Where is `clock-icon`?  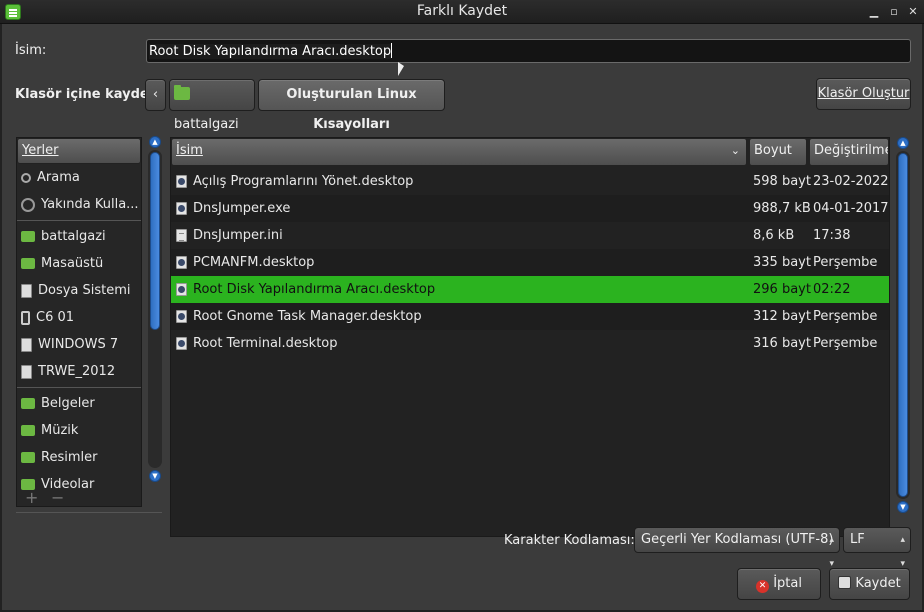
clock-icon is located at coordinates (28, 204).